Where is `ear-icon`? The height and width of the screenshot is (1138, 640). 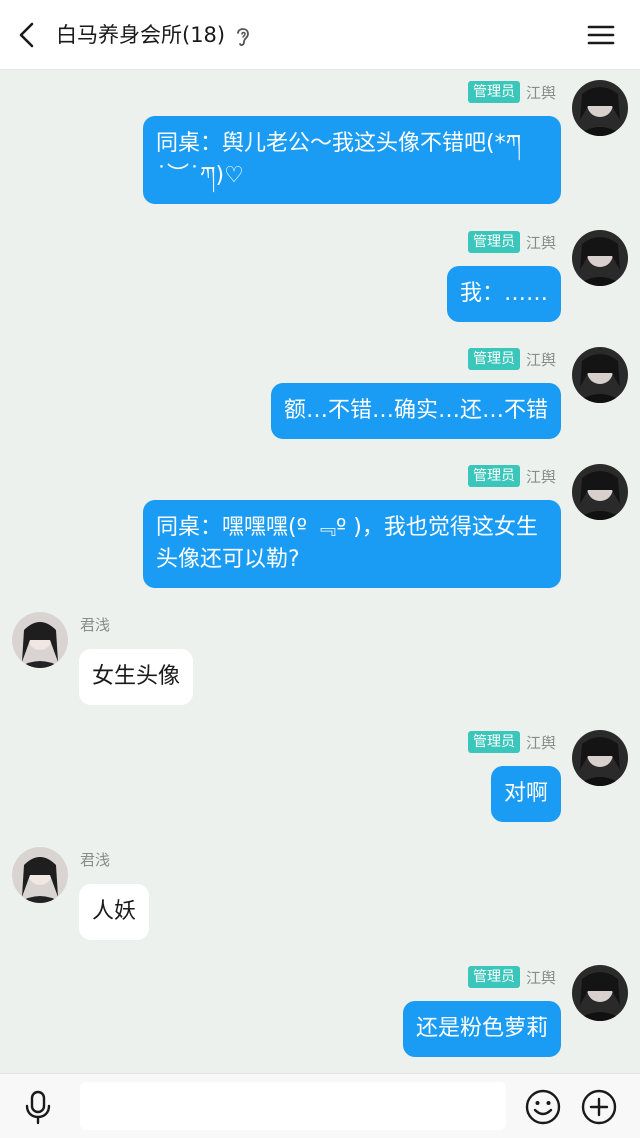
ear-icon is located at coordinates (243, 37).